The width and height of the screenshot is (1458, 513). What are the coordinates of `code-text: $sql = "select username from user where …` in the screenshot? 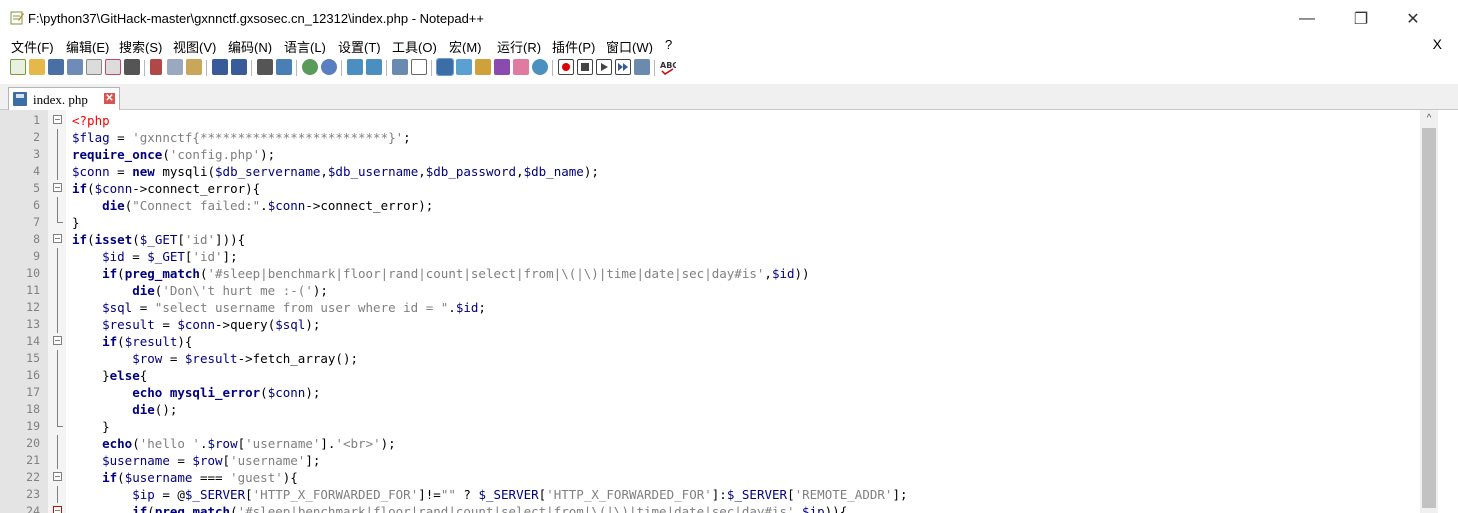 It's located at (279, 307).